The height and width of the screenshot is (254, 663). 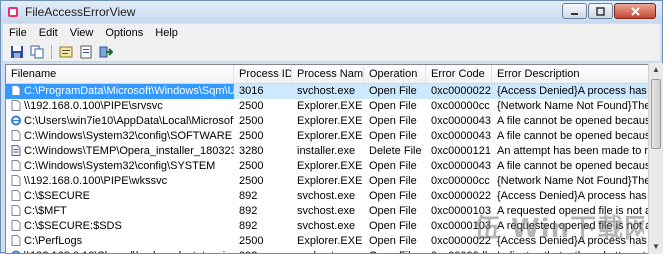 I want to click on doc-icon, so click(x=16, y=150).